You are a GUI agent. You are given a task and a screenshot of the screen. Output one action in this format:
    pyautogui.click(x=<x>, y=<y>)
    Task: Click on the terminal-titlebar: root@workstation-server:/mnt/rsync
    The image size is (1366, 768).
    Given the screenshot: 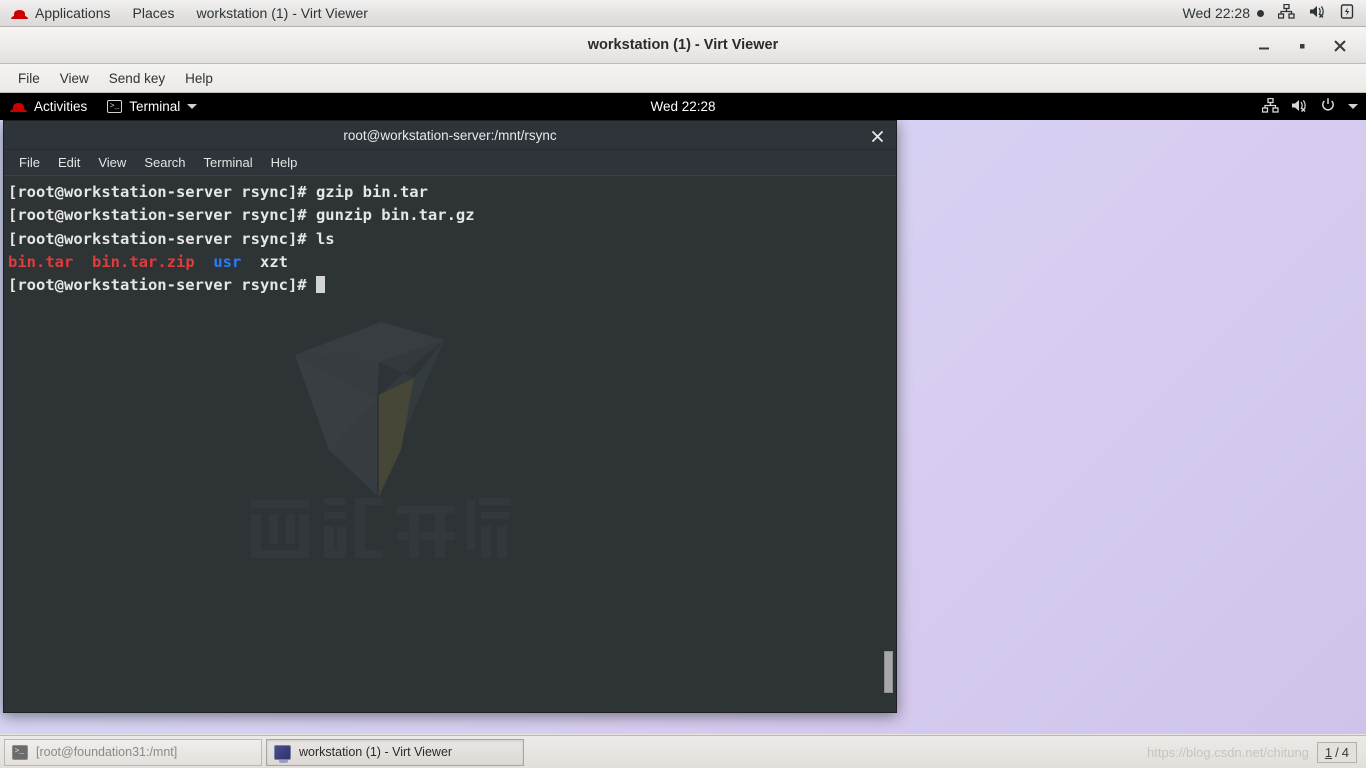 What is the action you would take?
    pyautogui.click(x=450, y=135)
    